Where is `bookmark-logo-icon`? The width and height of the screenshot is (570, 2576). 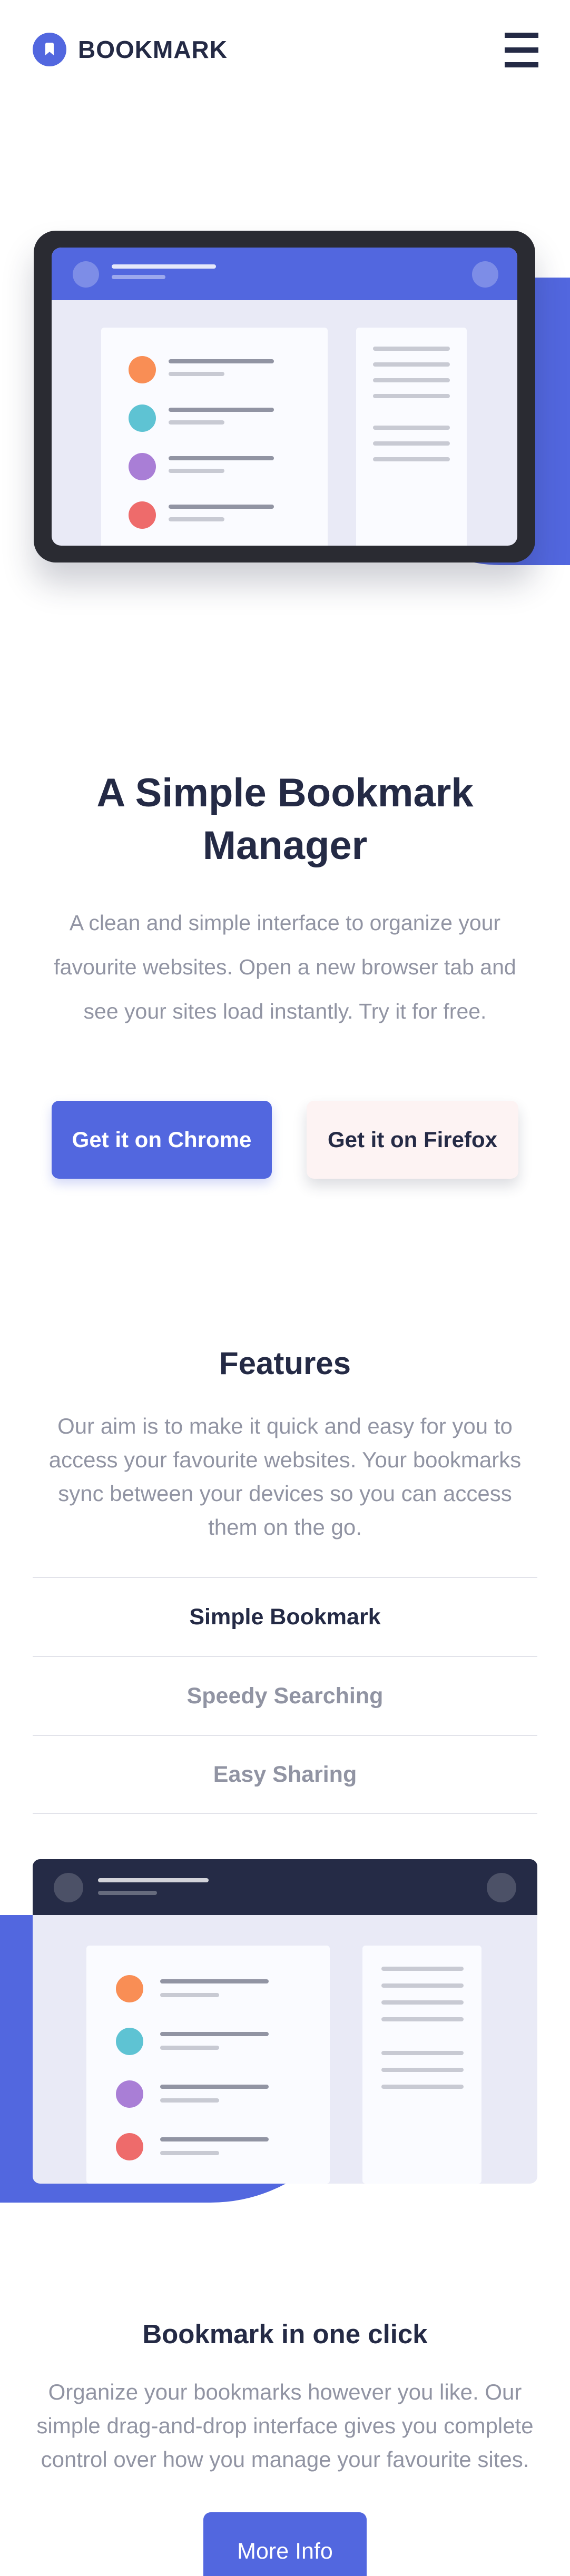
bookmark-logo-icon is located at coordinates (49, 49).